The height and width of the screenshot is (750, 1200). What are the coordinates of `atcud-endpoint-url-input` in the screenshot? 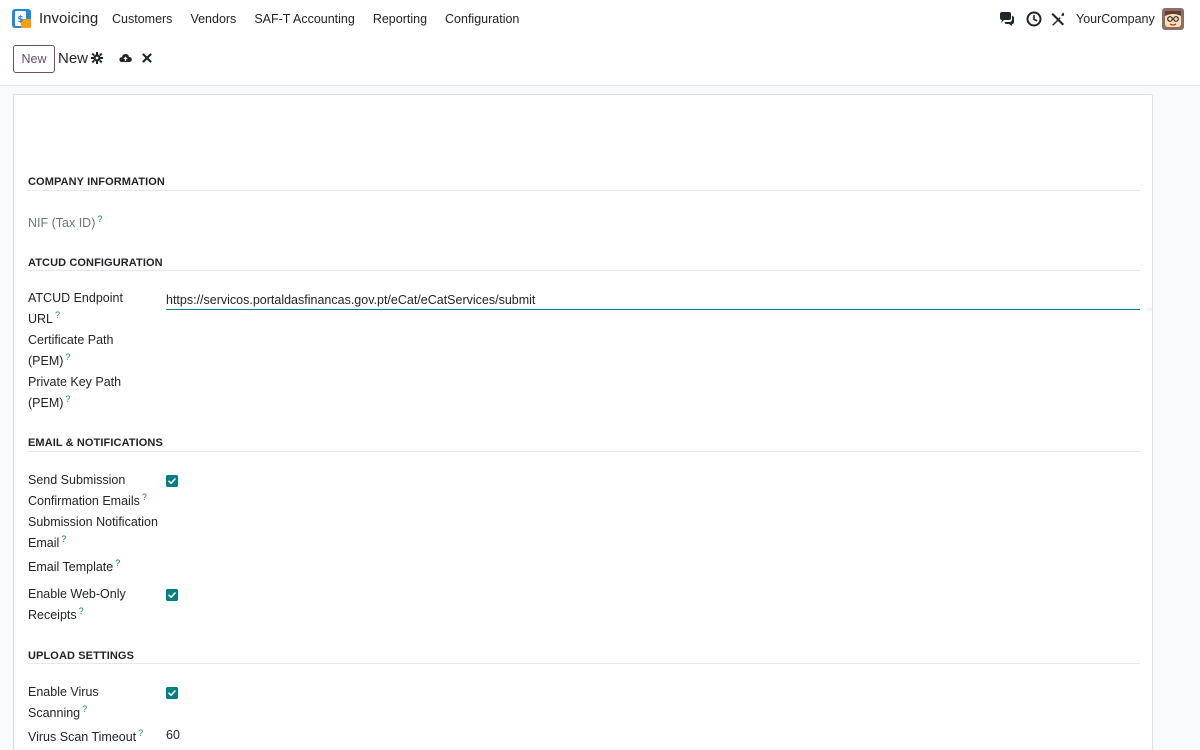 It's located at (653, 300).